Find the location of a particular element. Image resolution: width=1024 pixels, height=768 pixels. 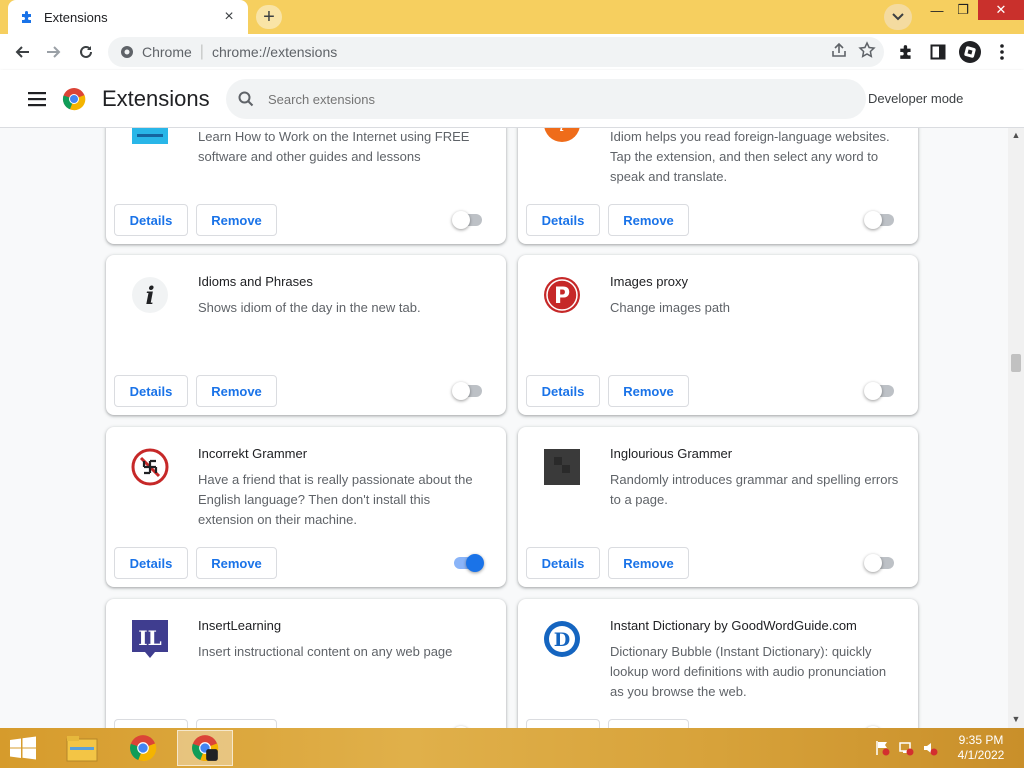

extension-name: Incorrekt Grammer is located at coordinates (253, 453).